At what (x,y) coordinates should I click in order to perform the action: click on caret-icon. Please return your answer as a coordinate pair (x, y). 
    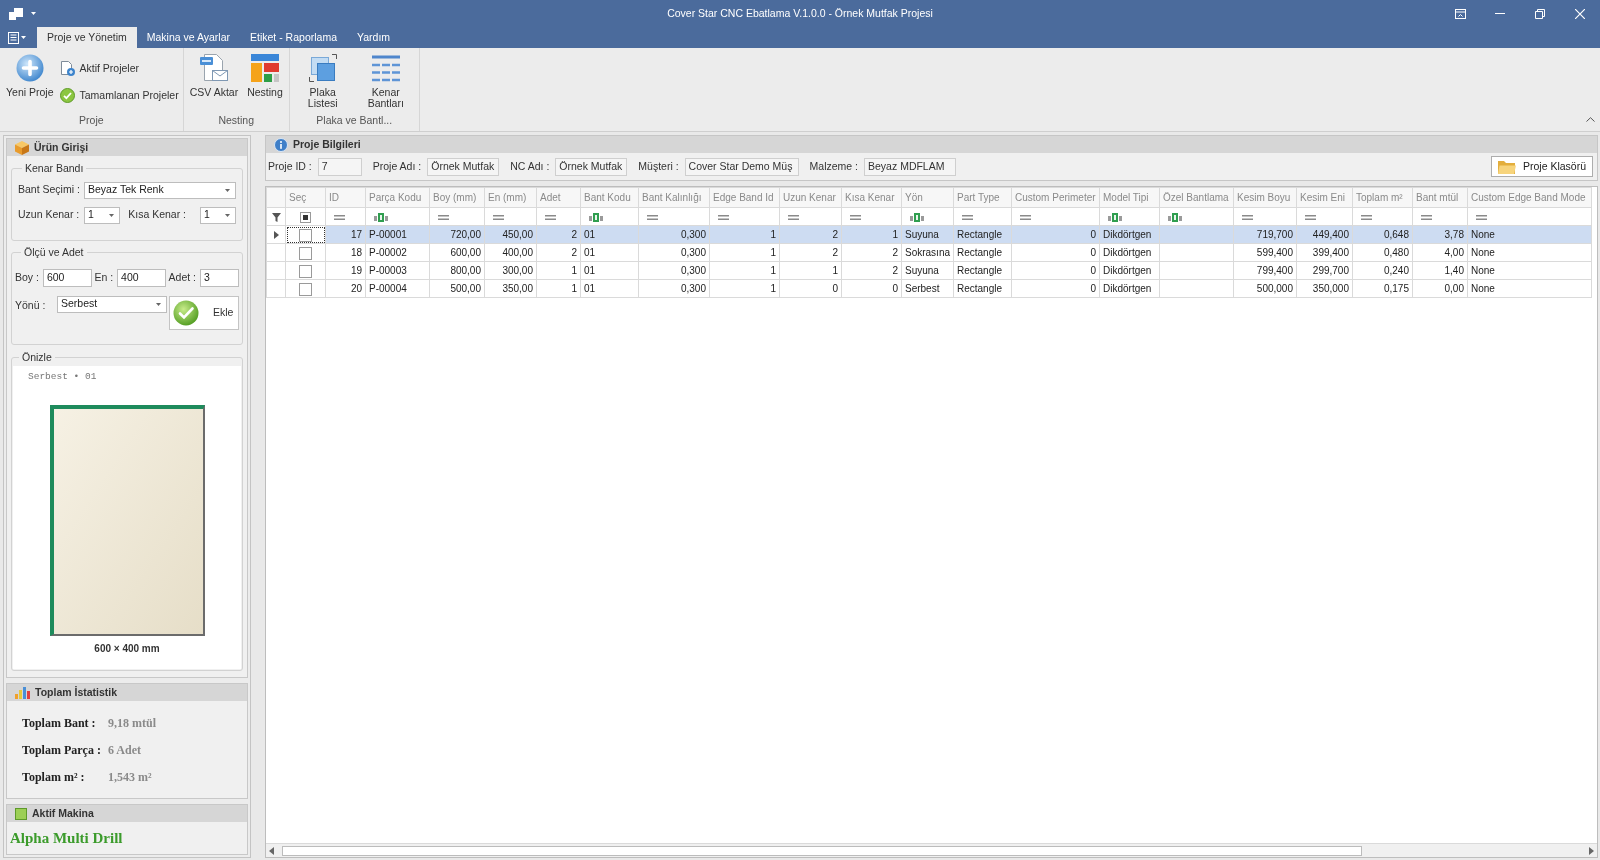
    Looking at the image, I should click on (33, 13).